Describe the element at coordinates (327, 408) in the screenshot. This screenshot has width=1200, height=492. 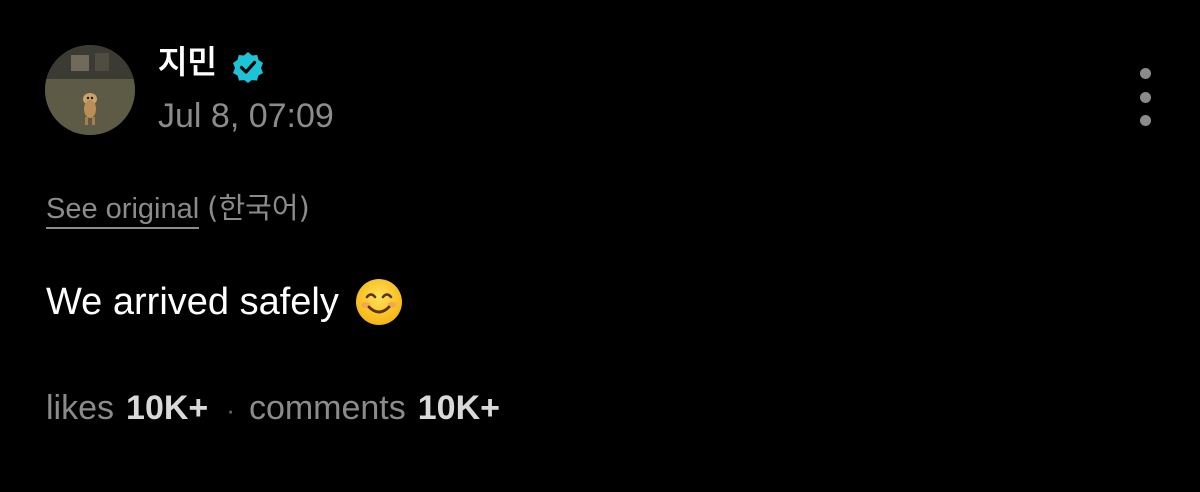
I see `comments-label: comments` at that location.